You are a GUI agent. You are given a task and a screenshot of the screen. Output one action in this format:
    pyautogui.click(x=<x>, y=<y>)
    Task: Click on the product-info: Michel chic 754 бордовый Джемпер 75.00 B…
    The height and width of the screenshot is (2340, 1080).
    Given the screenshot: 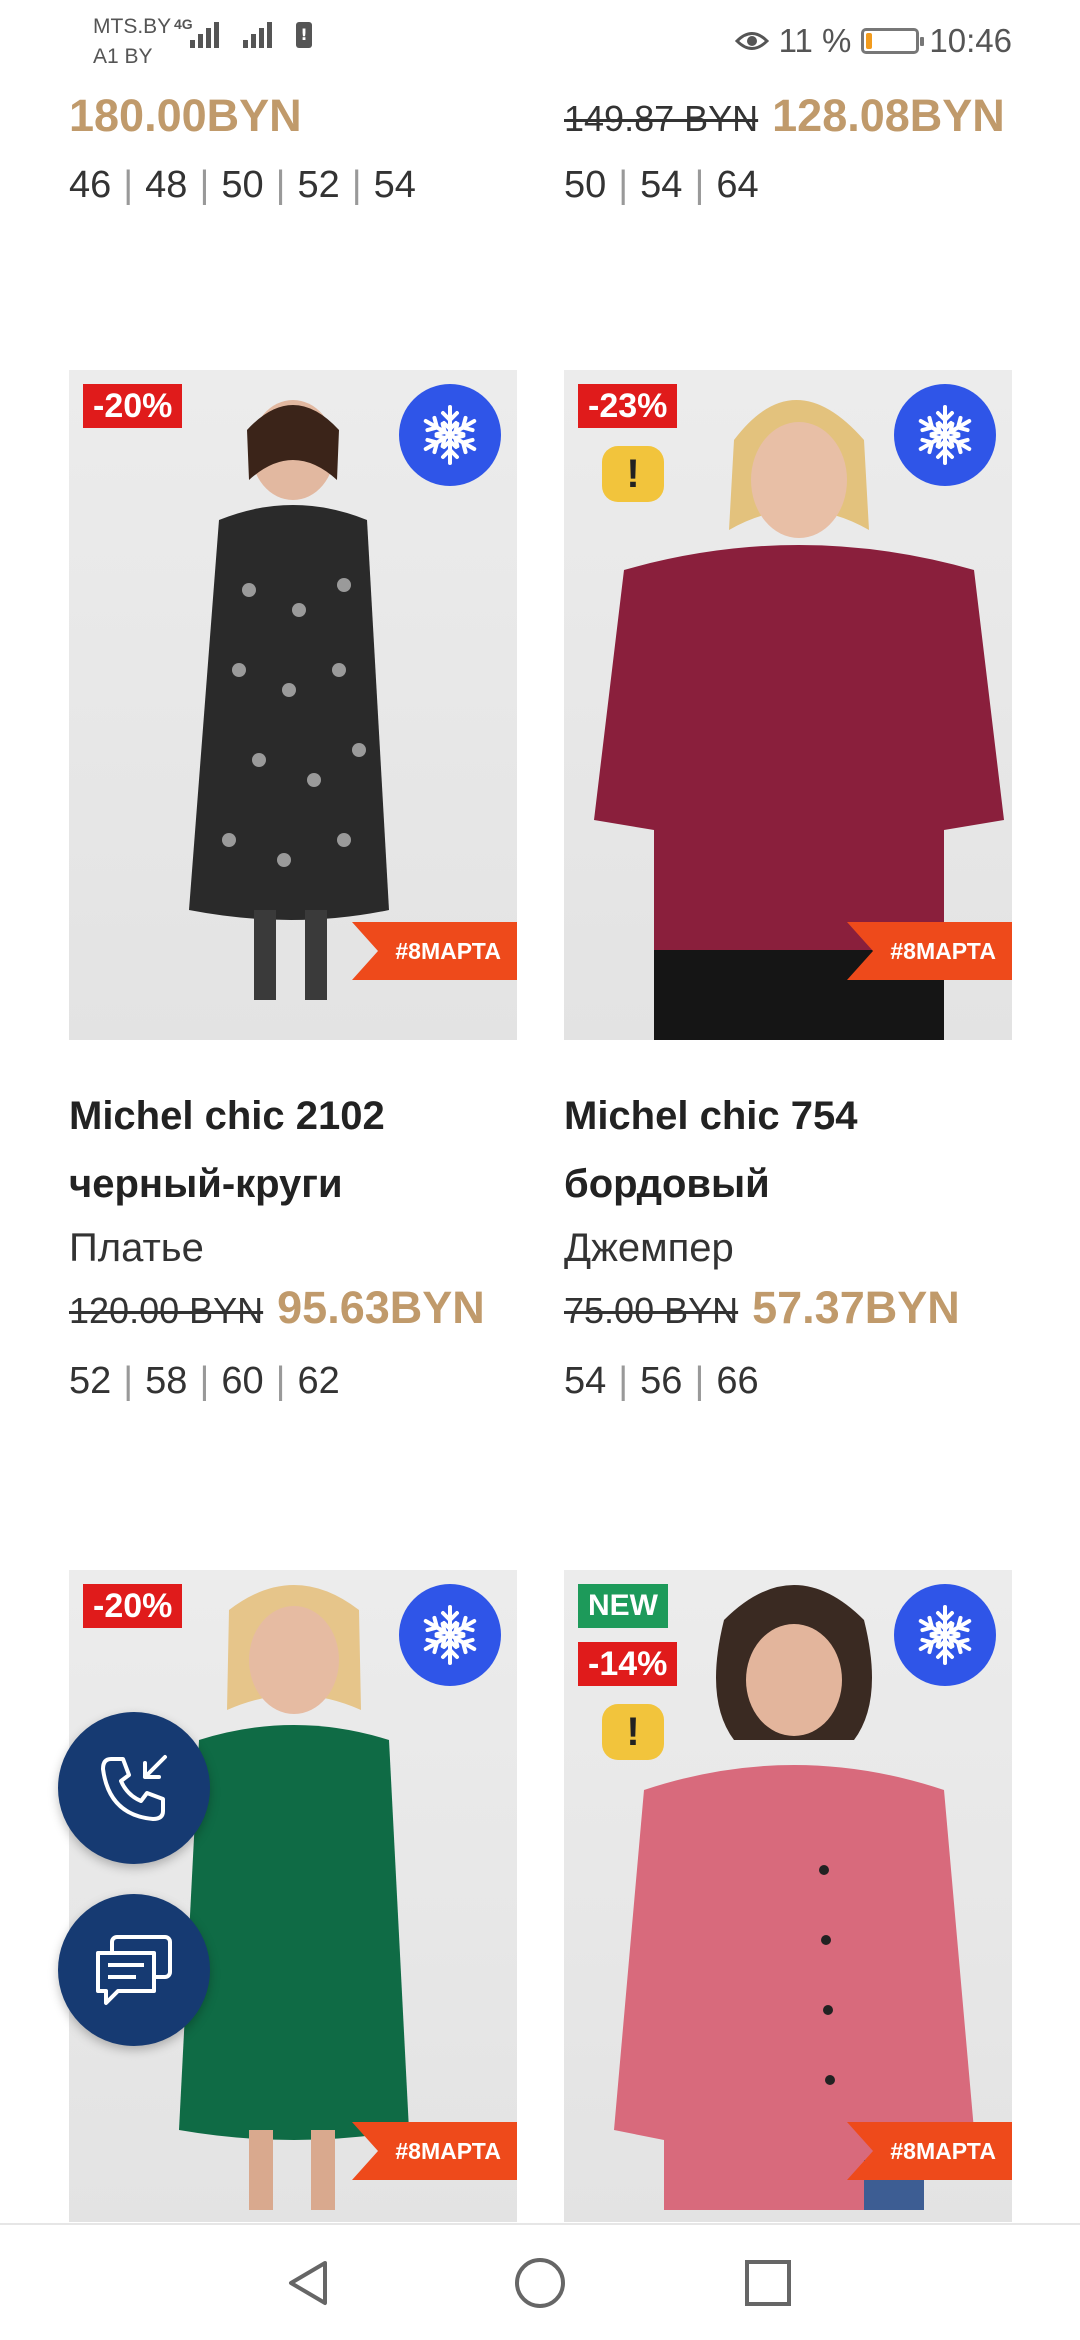 What is the action you would take?
    pyautogui.click(x=788, y=1242)
    